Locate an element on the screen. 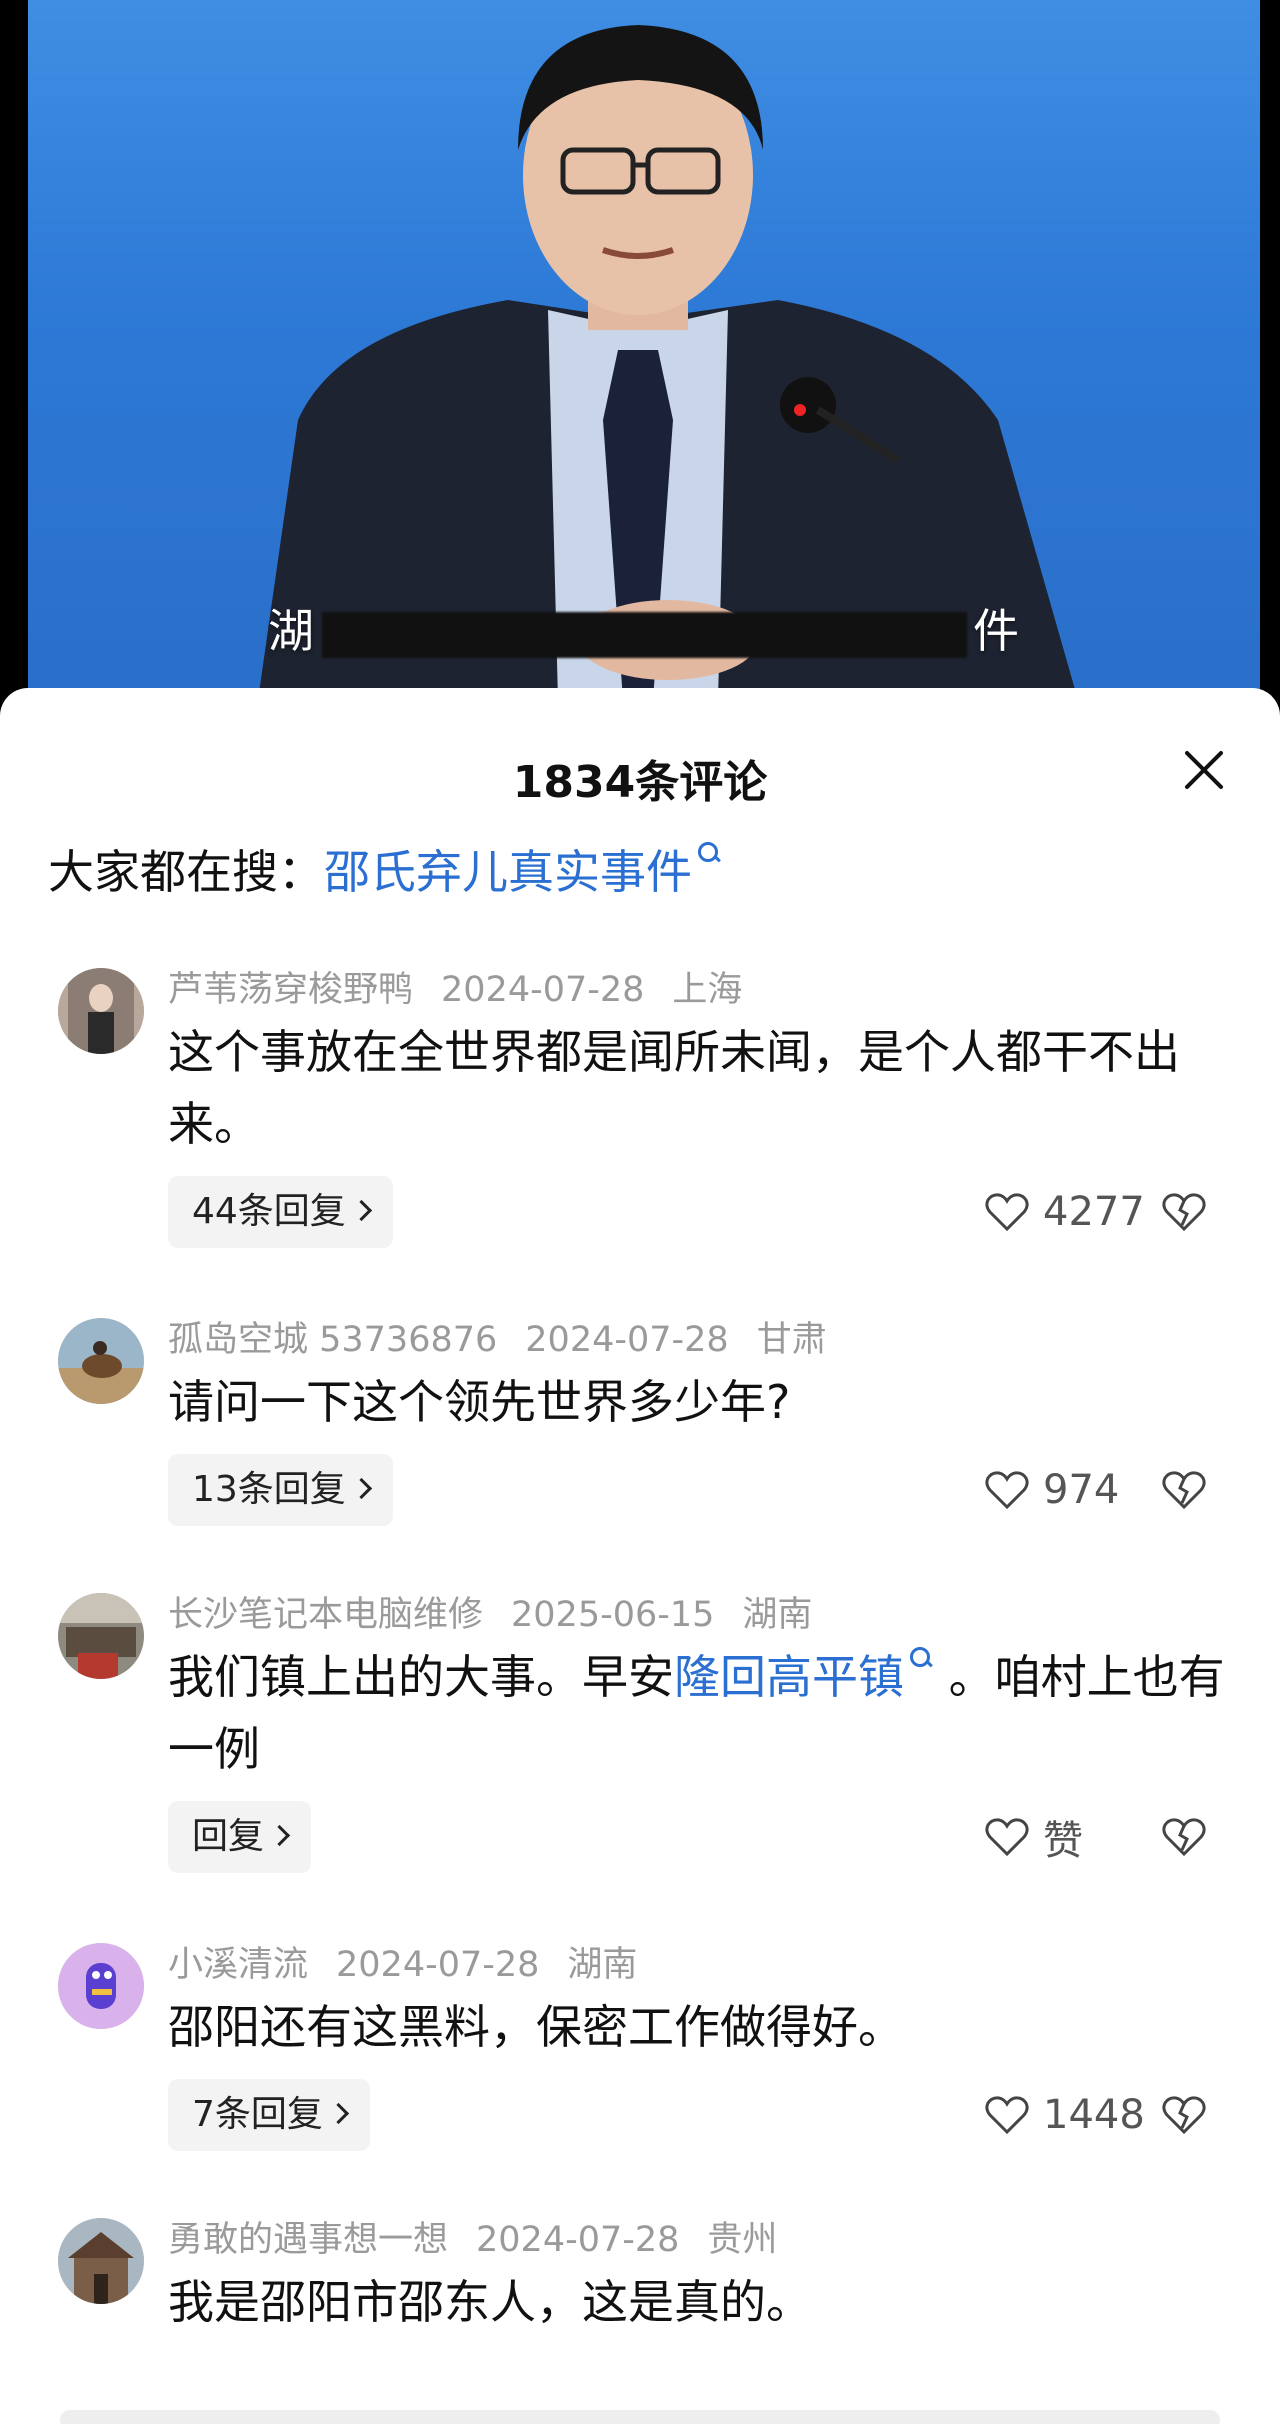 This screenshot has width=1280, height=2424. comment-text: 请问一下这个领先世界多少年? is located at coordinates (479, 1402).